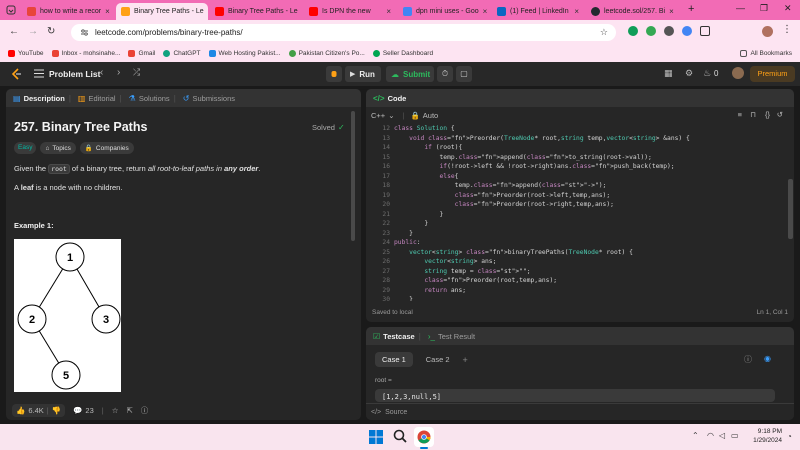 This screenshot has height=450, width=800. What do you see at coordinates (33, 31) in the screenshot?
I see `forward-icon: →` at bounding box center [33, 31].